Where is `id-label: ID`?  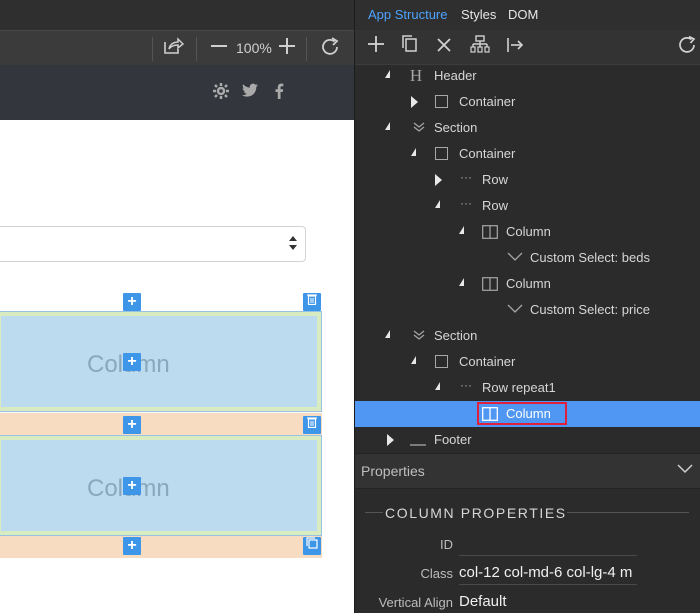
id-label: ID is located at coordinates (446, 544).